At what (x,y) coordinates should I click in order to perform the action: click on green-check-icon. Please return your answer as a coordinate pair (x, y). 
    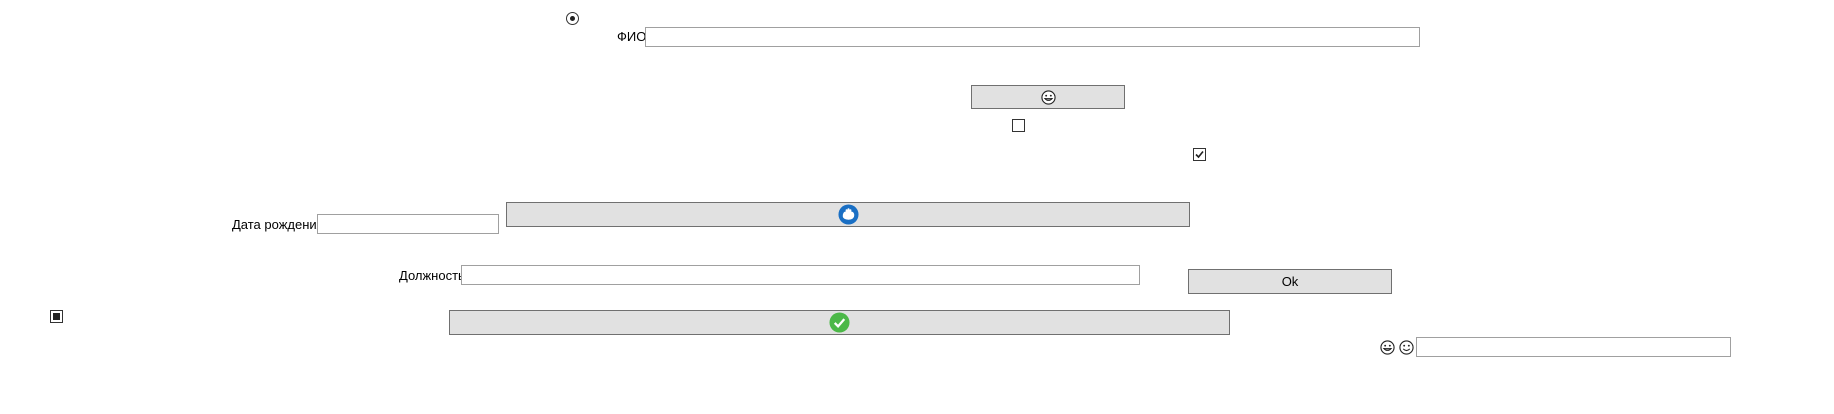
    Looking at the image, I should click on (839, 322).